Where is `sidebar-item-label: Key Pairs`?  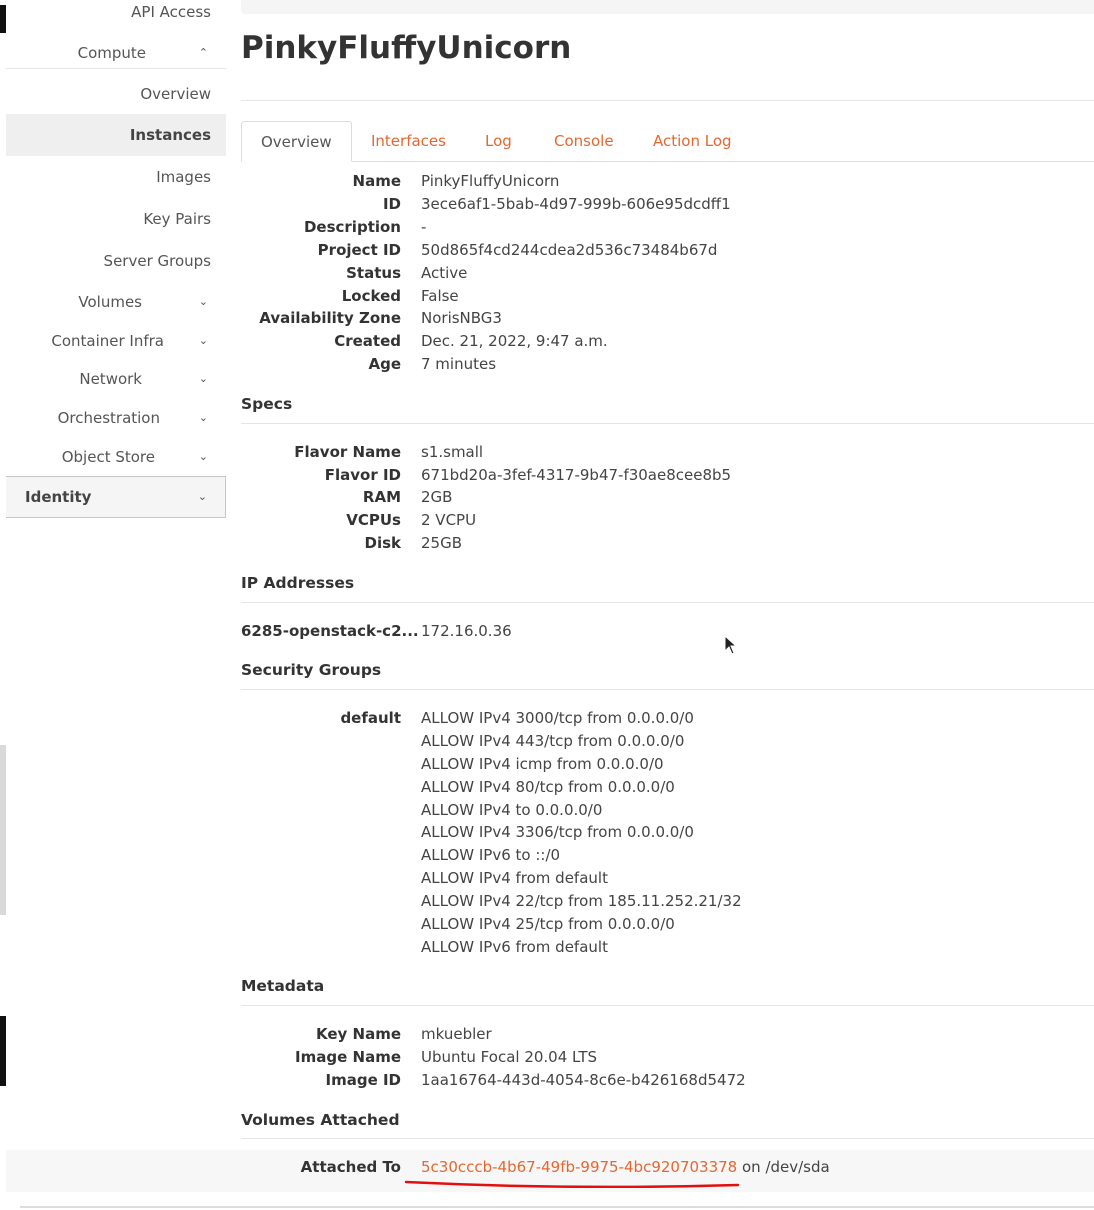 sidebar-item-label: Key Pairs is located at coordinates (177, 219).